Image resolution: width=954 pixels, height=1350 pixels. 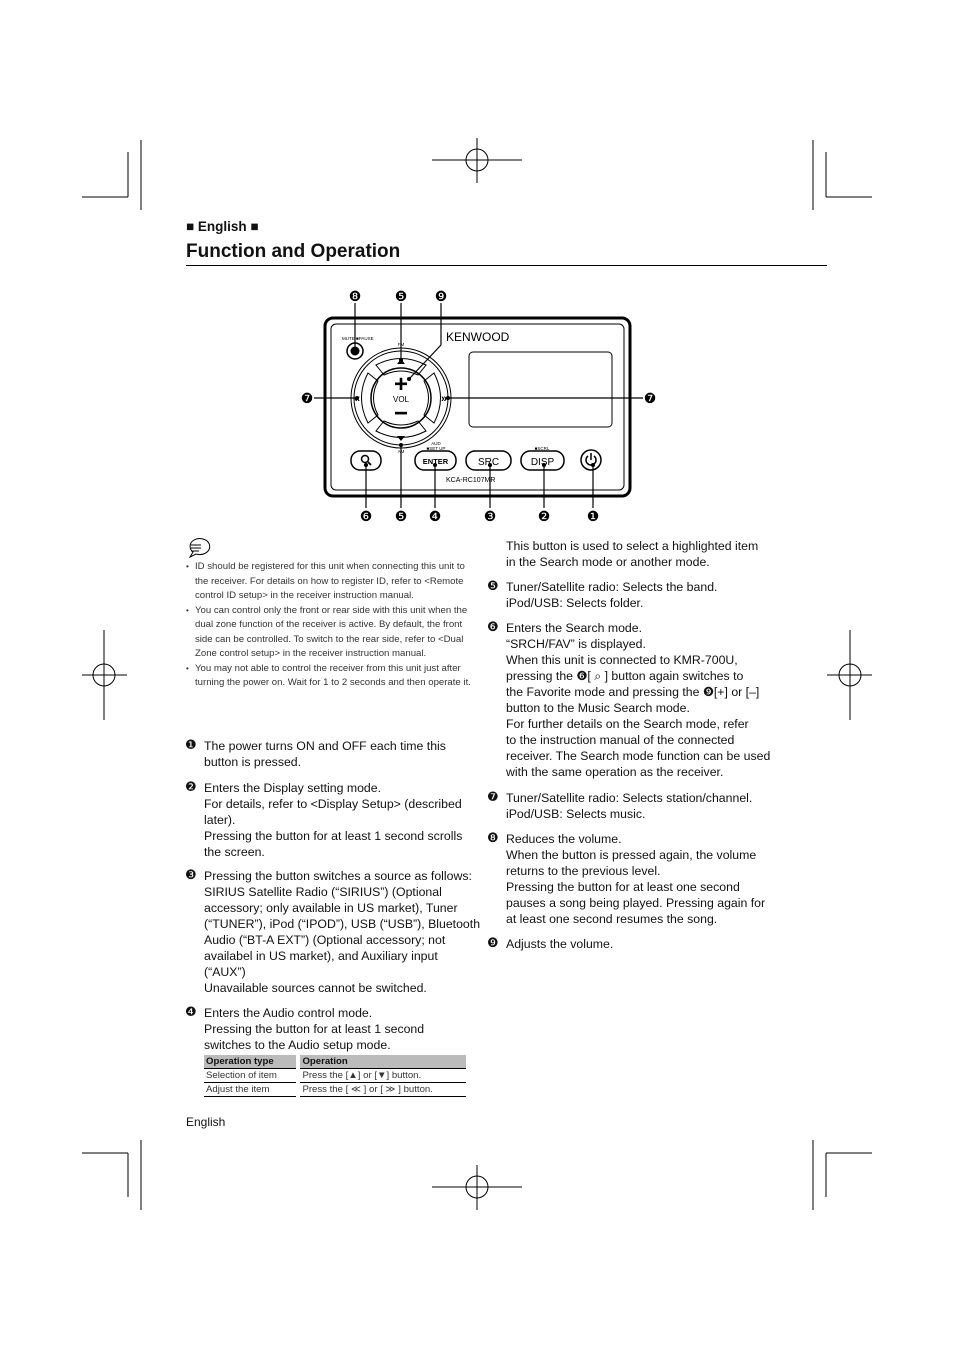 I want to click on item-text-line: Enters the Display setting mode., so click(x=293, y=788).